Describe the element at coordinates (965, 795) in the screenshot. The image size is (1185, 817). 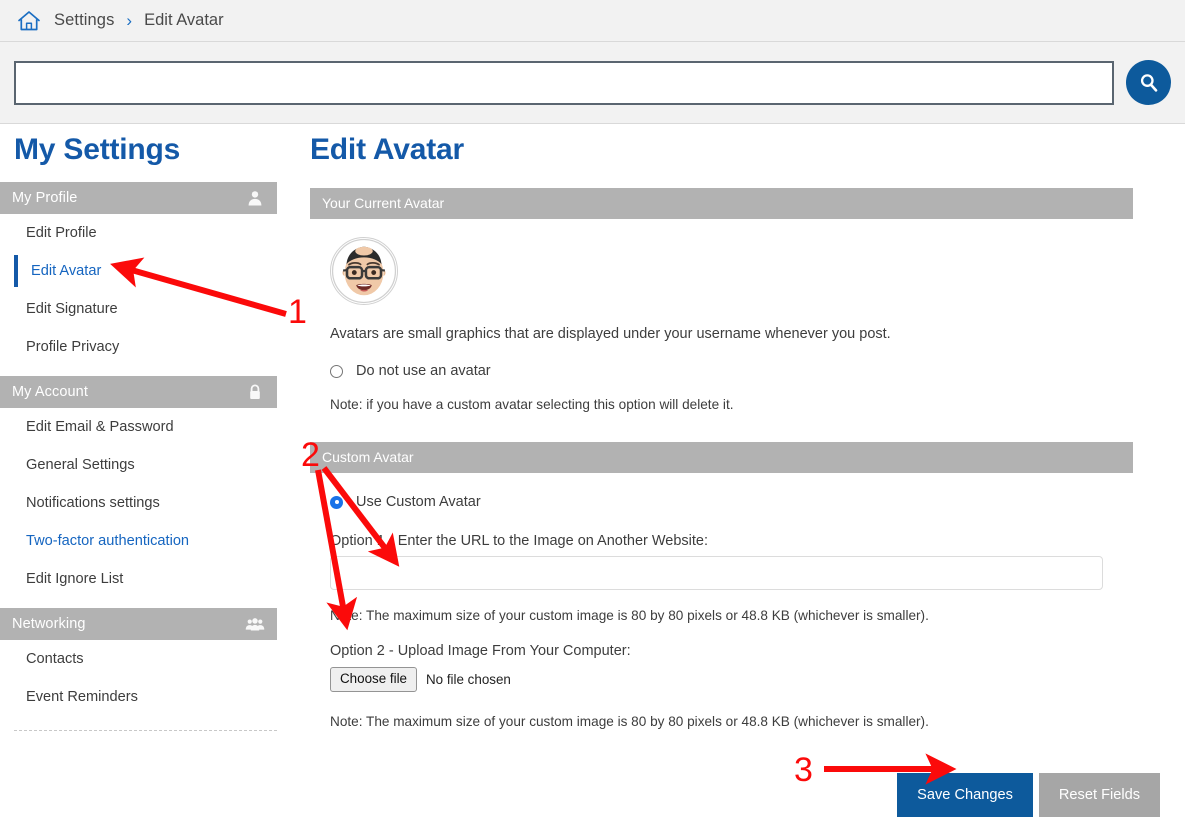
I see `save-changes-button: Save Changes` at that location.